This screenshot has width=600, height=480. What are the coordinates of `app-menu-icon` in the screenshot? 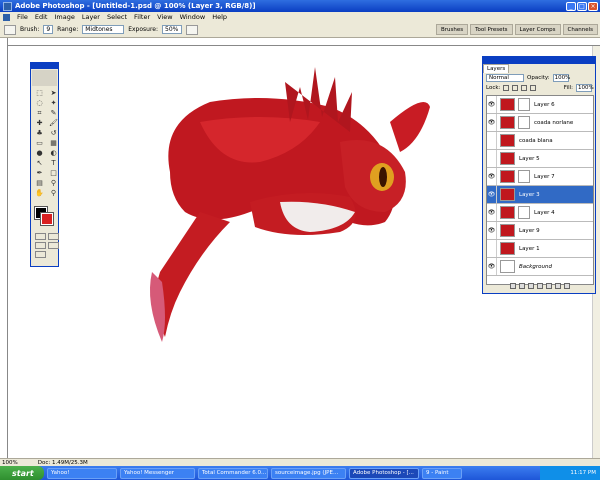 It's located at (6, 17).